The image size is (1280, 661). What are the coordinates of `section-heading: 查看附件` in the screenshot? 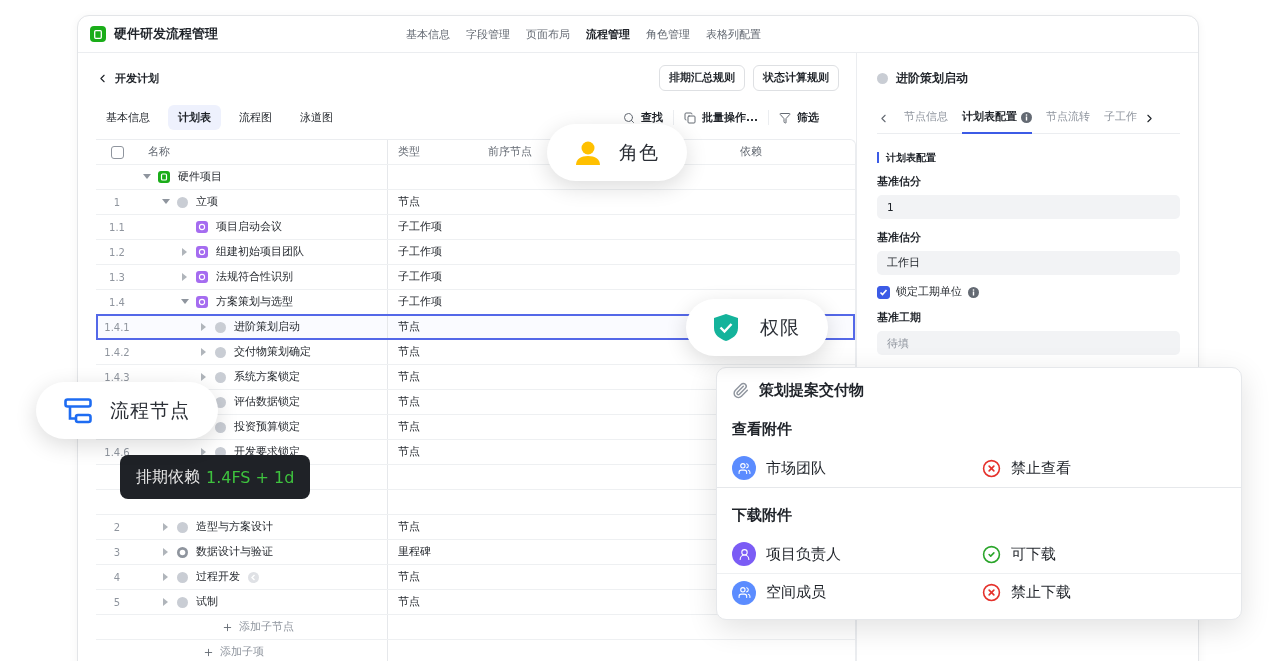 It's located at (762, 429).